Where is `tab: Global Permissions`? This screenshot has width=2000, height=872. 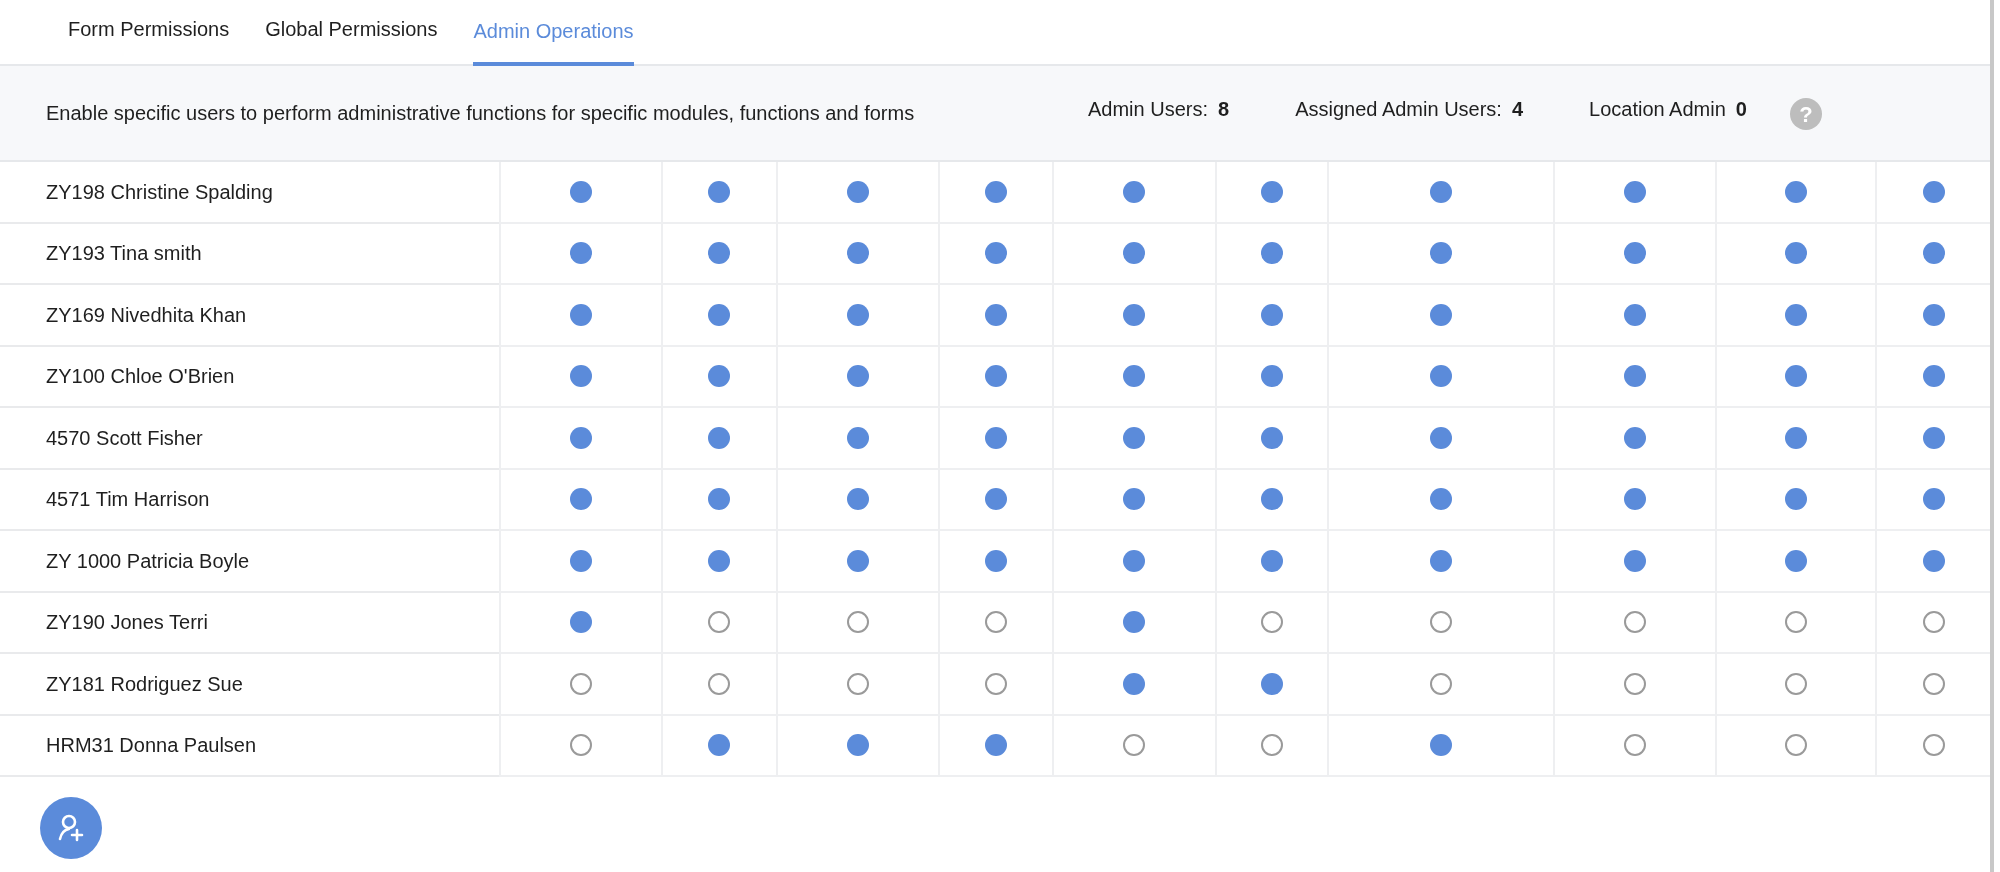
tab: Global Permissions is located at coordinates (351, 39).